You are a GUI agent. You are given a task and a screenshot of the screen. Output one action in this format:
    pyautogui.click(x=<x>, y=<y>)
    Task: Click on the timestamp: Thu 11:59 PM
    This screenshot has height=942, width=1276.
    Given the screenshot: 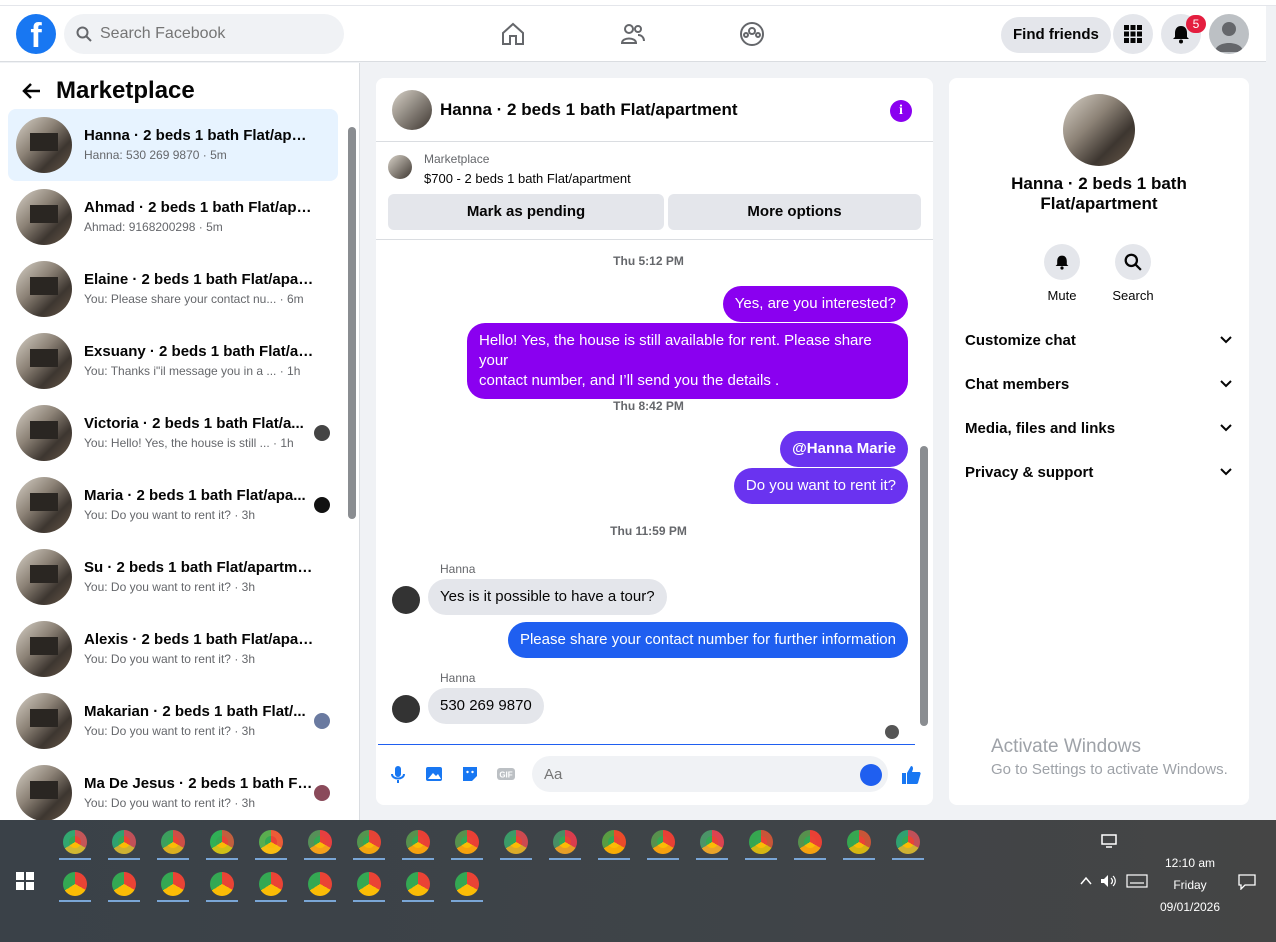 What is the action you would take?
    pyautogui.click(x=648, y=531)
    